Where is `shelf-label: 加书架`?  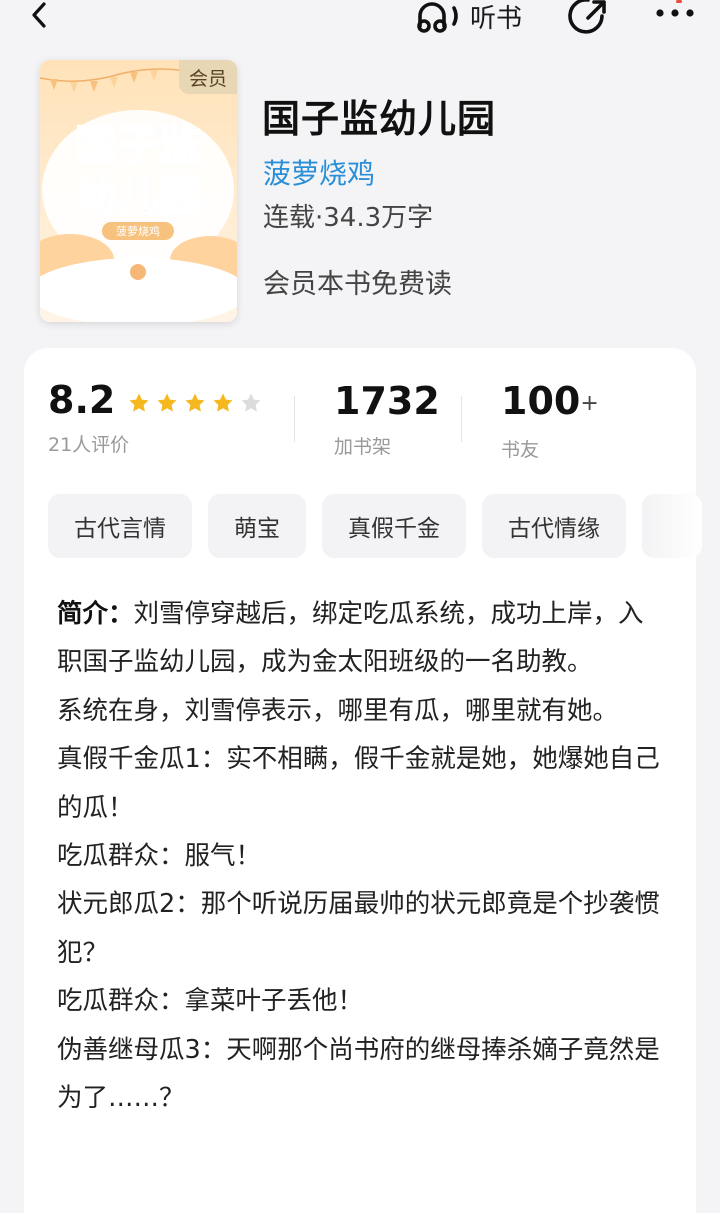
shelf-label: 加书架 is located at coordinates (363, 447).